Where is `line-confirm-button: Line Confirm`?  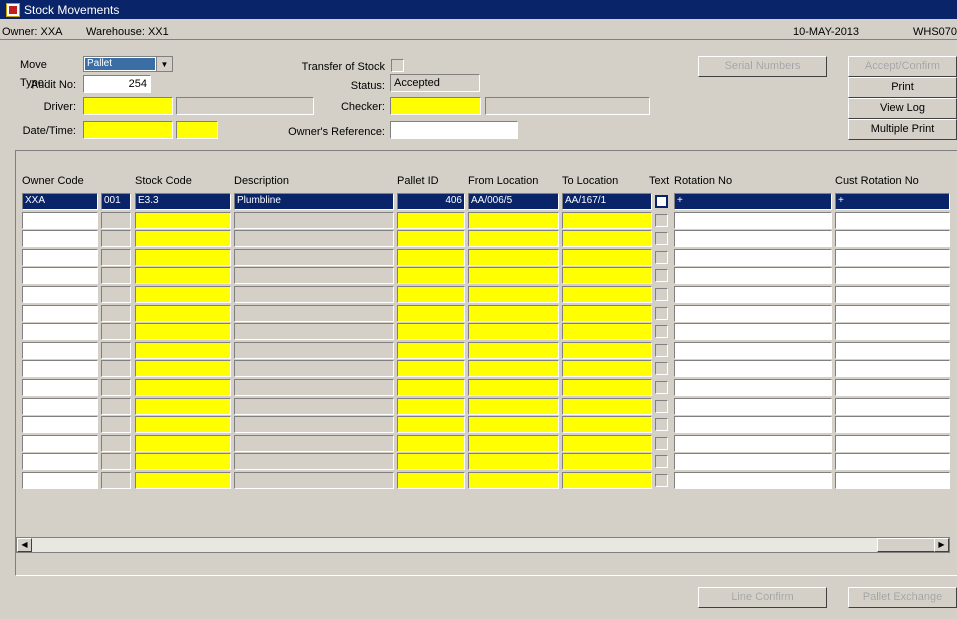 line-confirm-button: Line Confirm is located at coordinates (762, 597).